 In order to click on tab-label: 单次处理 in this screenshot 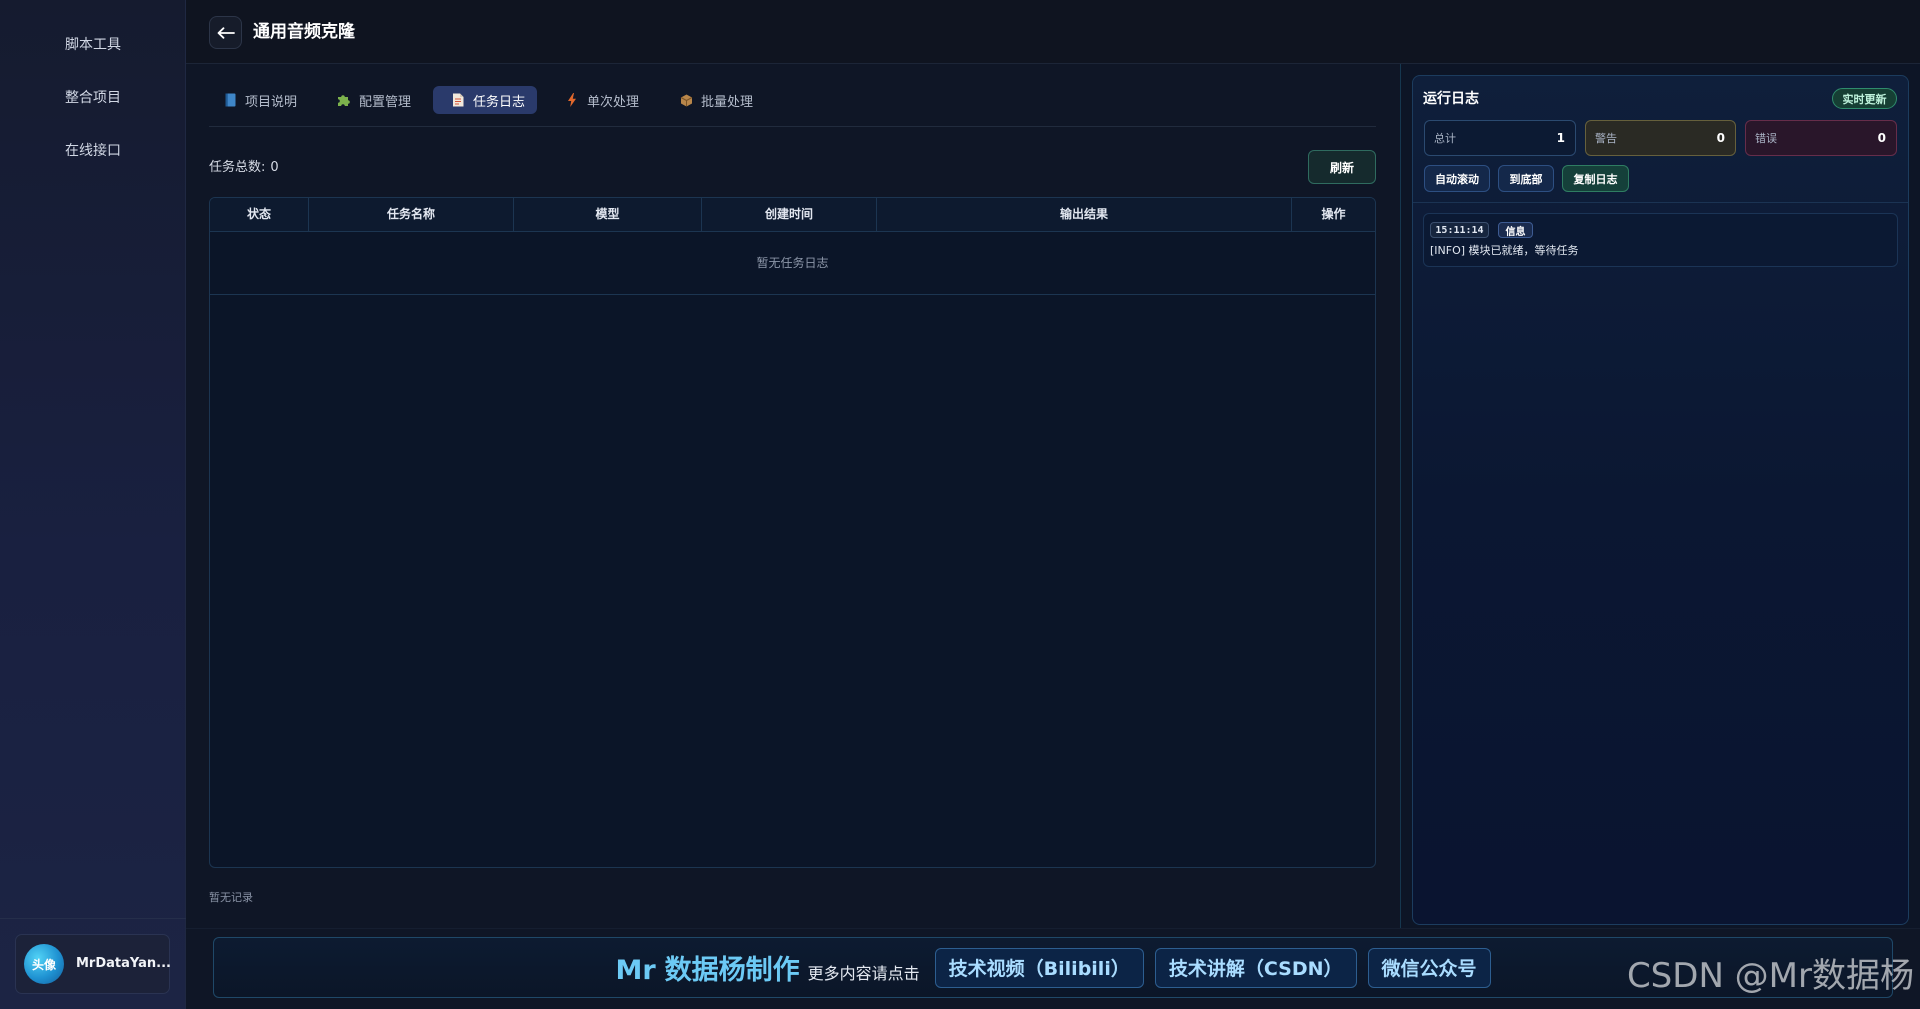, I will do `click(613, 102)`.